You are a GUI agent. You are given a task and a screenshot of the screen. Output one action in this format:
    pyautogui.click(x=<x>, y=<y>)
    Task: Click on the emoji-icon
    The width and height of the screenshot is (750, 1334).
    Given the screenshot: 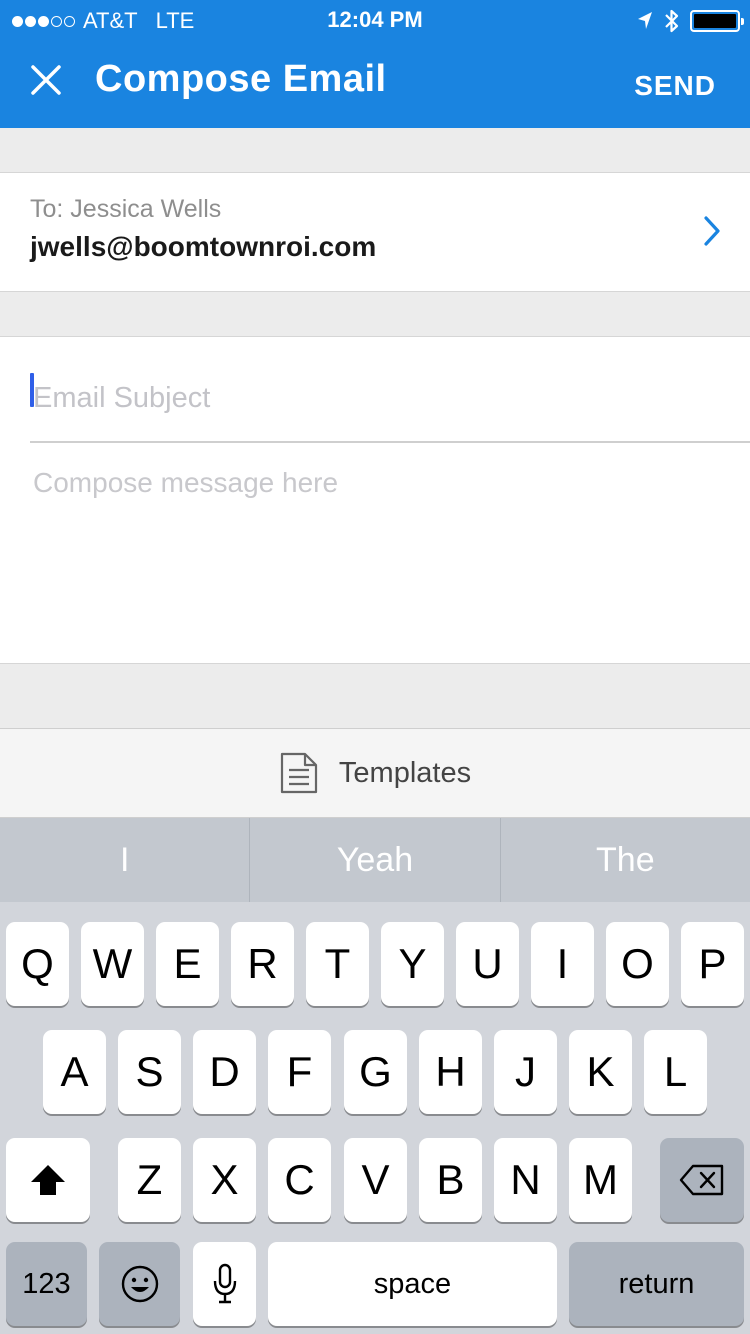 What is the action you would take?
    pyautogui.click(x=139, y=1284)
    